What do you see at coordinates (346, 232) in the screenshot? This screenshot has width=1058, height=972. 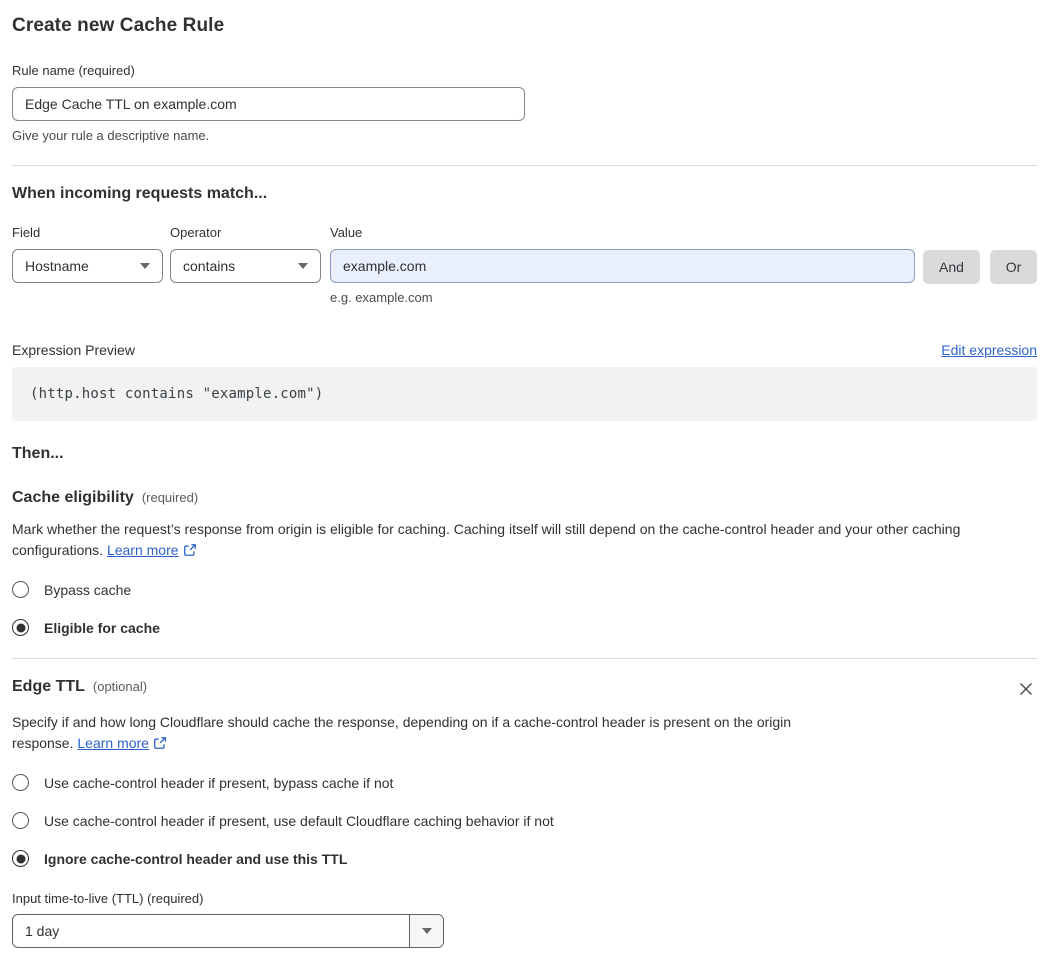 I see `value-label: Value` at bounding box center [346, 232].